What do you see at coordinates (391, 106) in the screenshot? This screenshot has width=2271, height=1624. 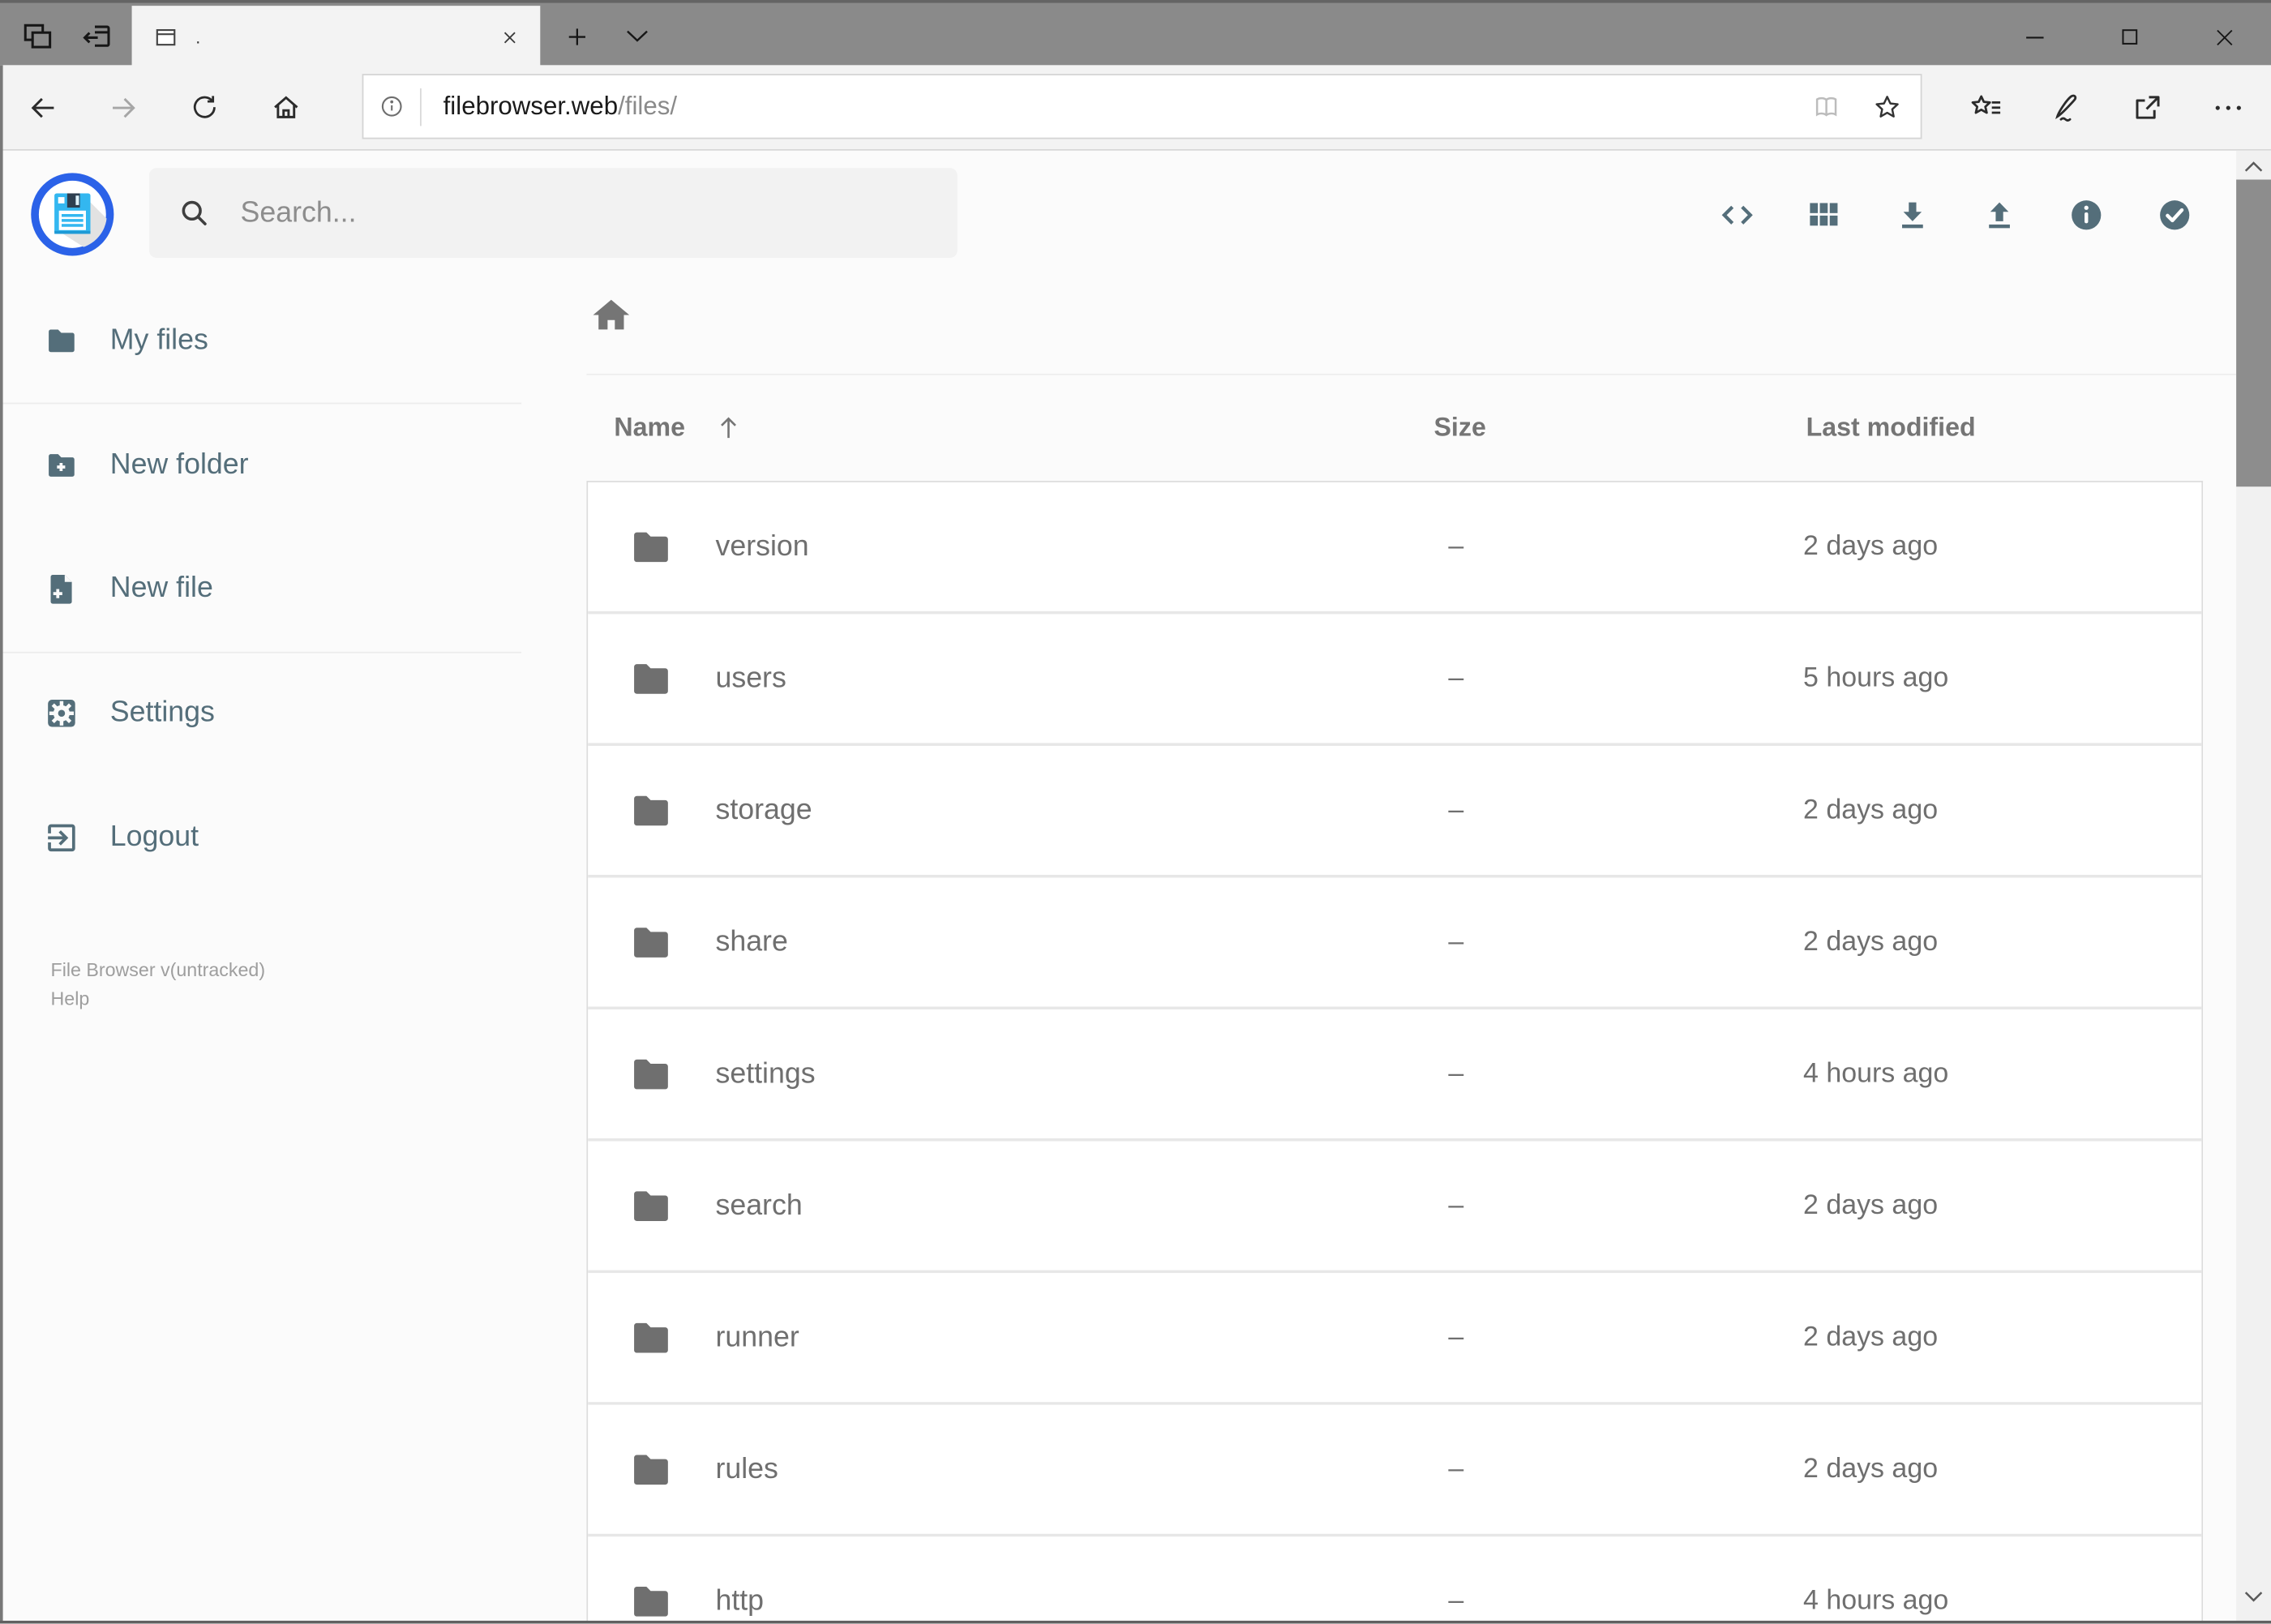 I see `site-info-icon` at bounding box center [391, 106].